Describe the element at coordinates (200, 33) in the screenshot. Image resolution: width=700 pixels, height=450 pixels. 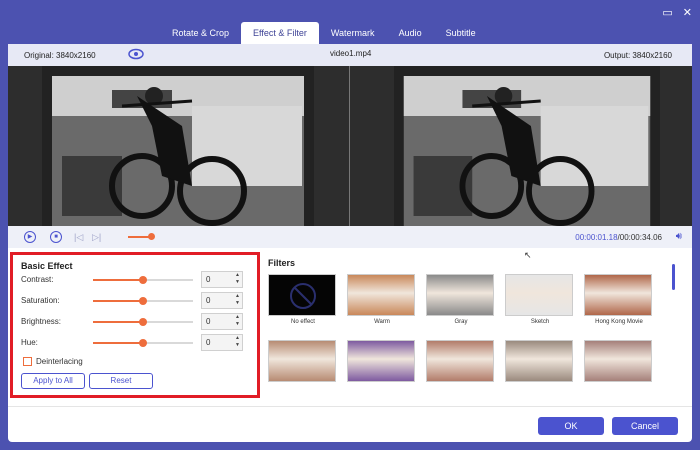
I see `tab-rotate-crop: Rotate & Crop` at that location.